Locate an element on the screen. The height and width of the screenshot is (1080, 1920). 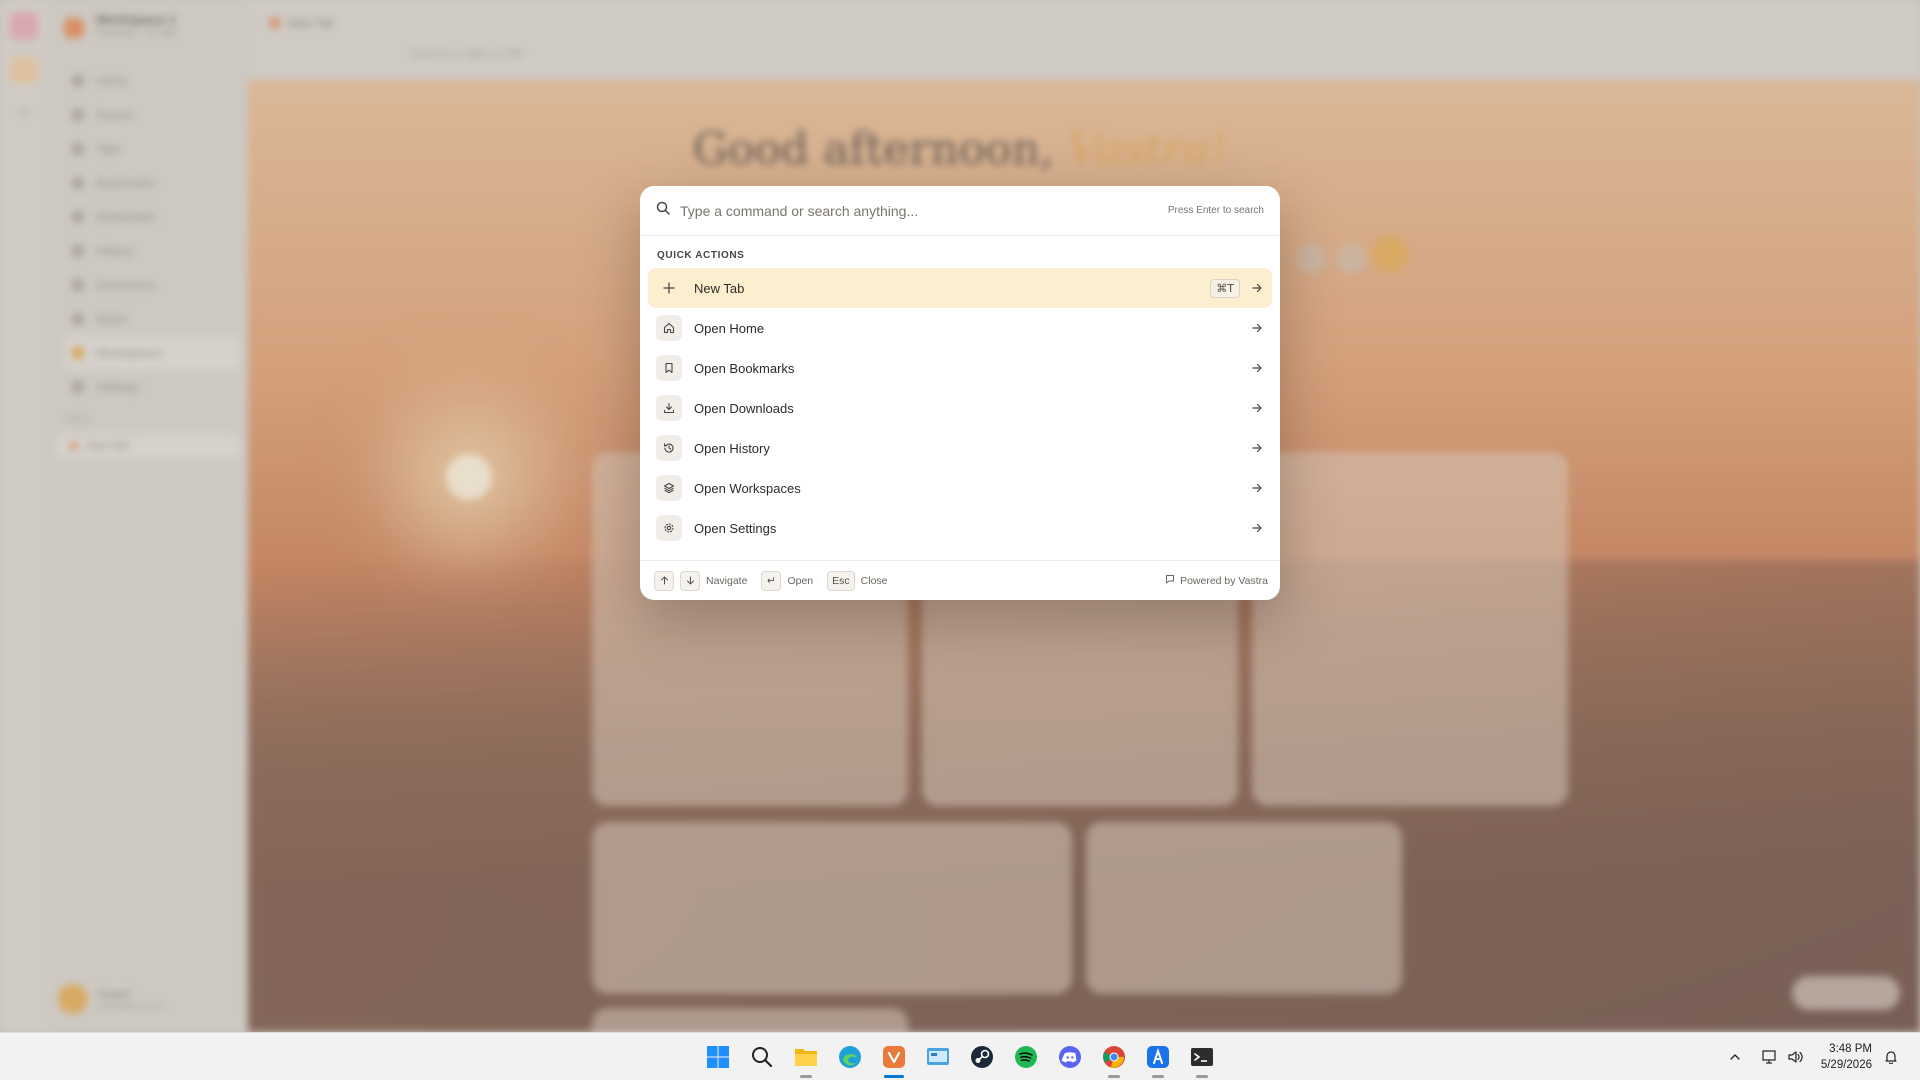
control-panel-icon is located at coordinates (938, 1057).